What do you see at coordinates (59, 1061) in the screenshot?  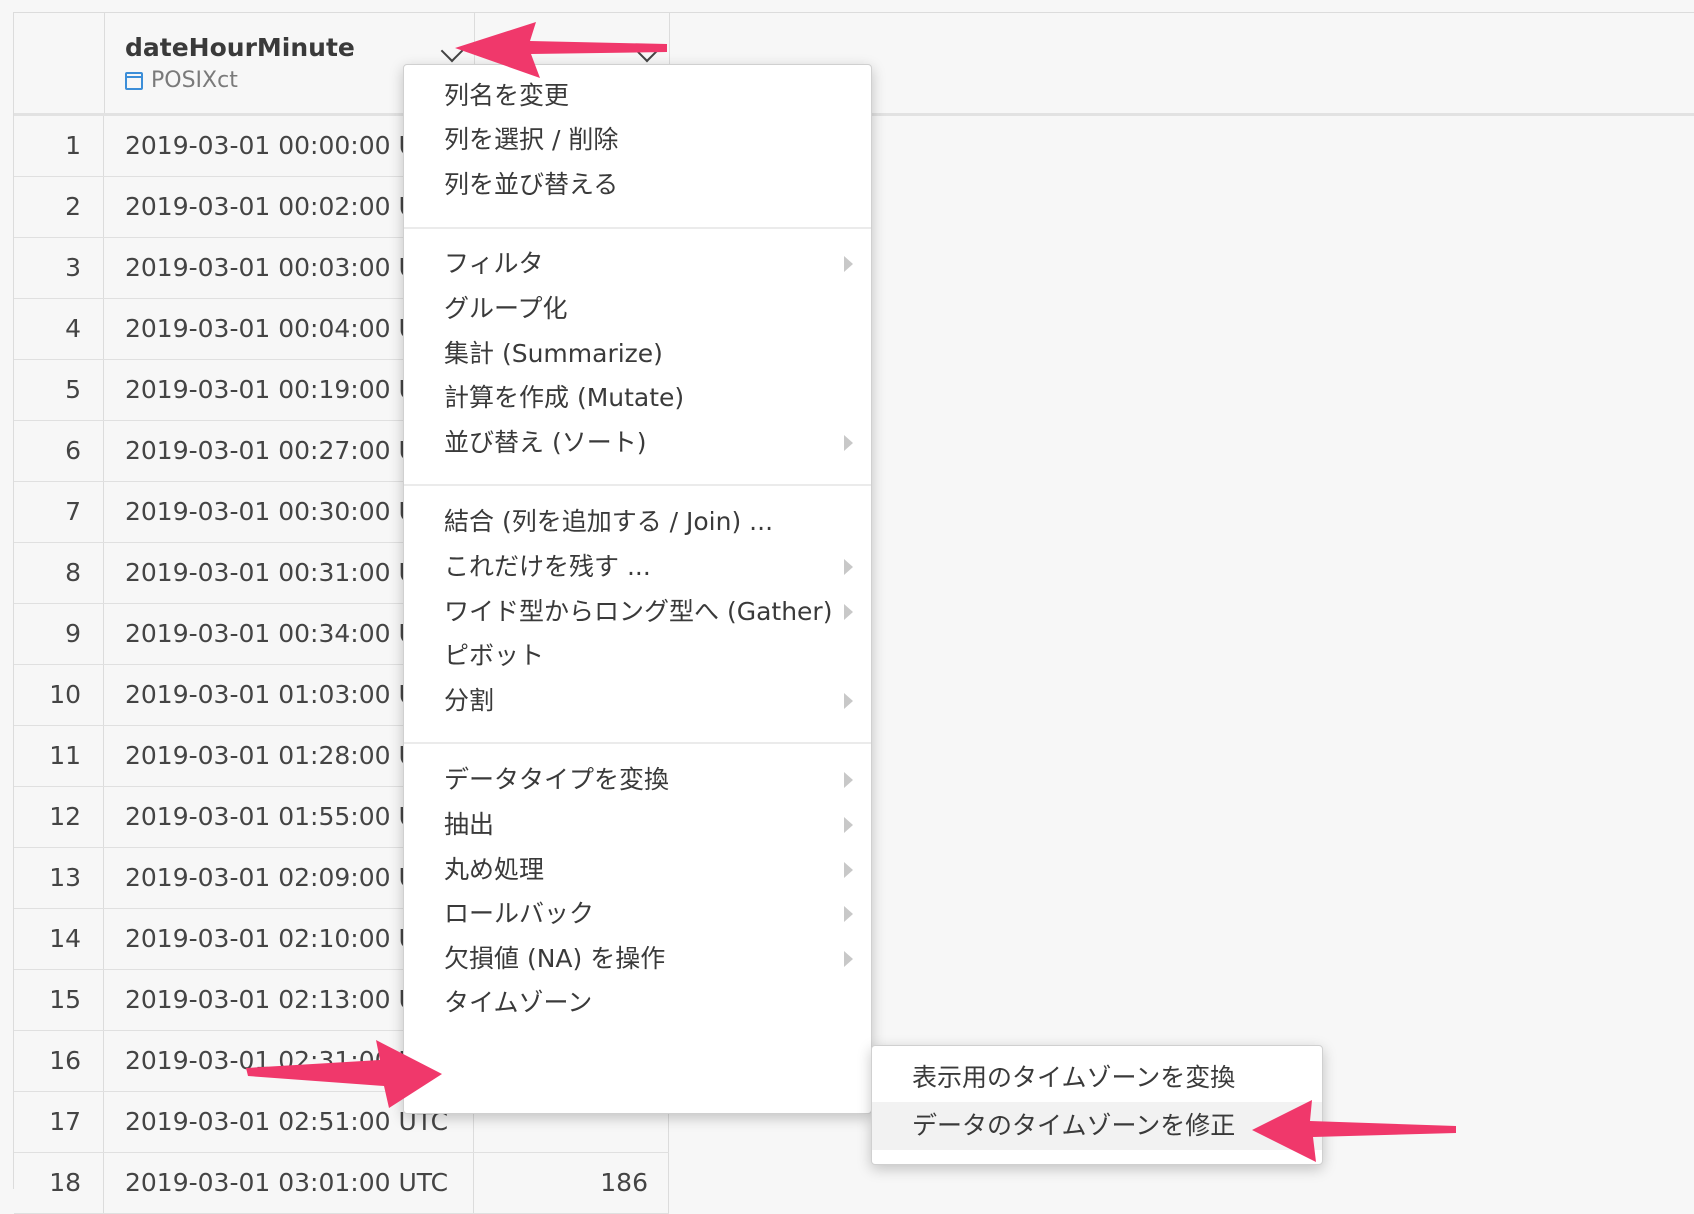 I see `row-number: 16` at bounding box center [59, 1061].